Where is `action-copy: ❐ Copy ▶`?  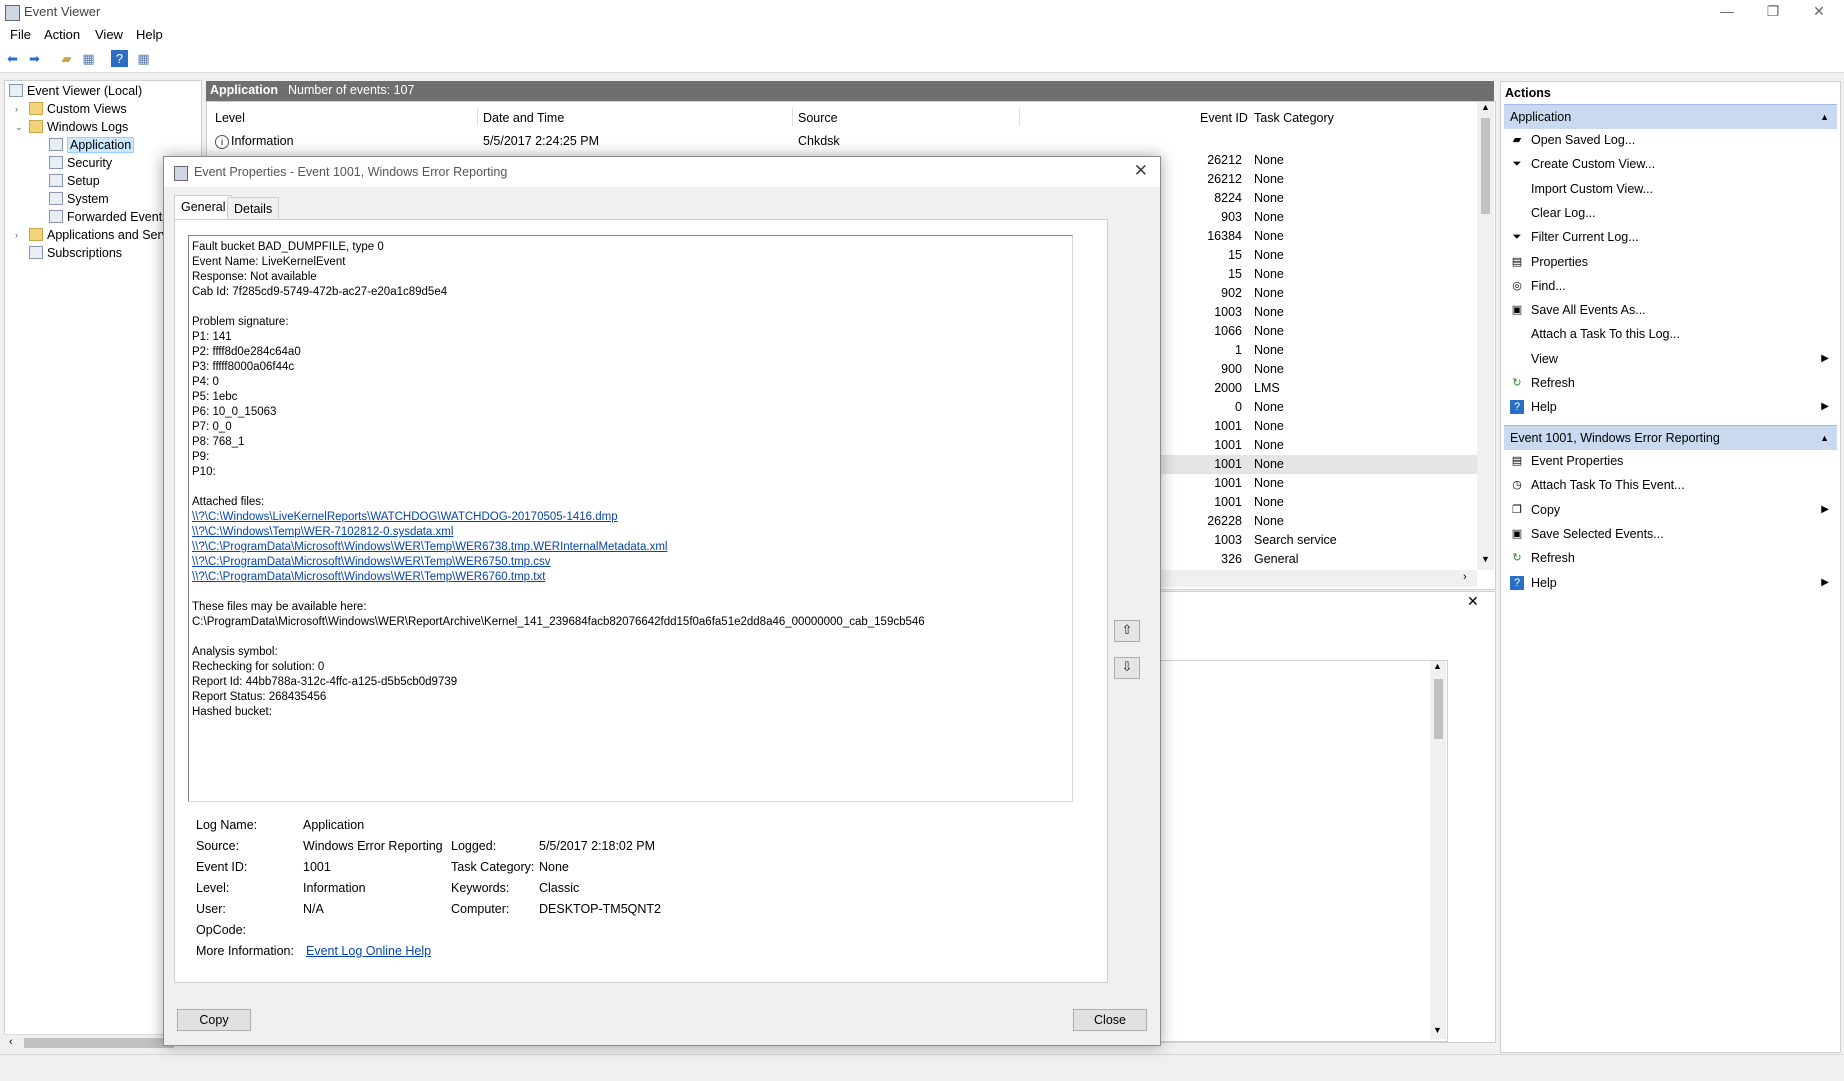 action-copy: ❐ Copy ▶ is located at coordinates (1670, 510).